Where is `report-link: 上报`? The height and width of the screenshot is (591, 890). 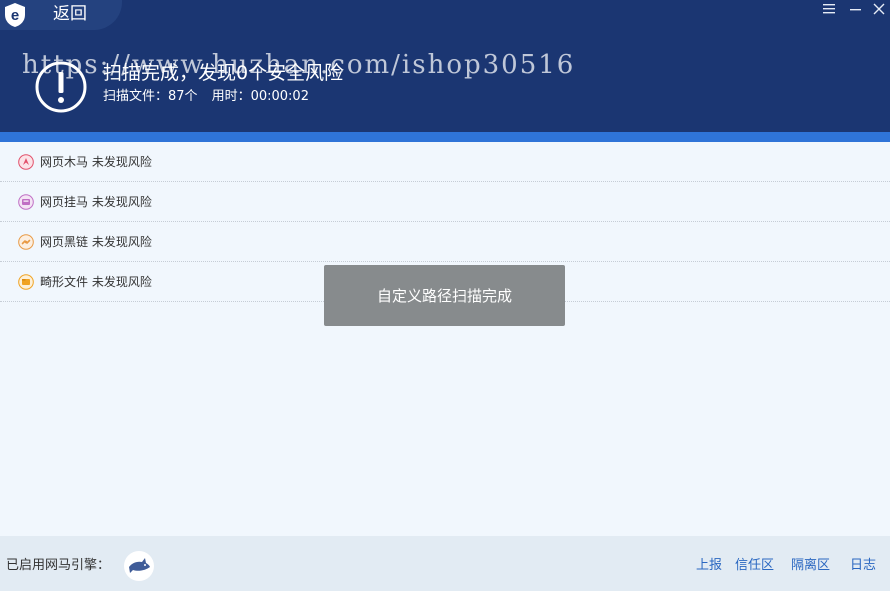 report-link: 上报 is located at coordinates (709, 566).